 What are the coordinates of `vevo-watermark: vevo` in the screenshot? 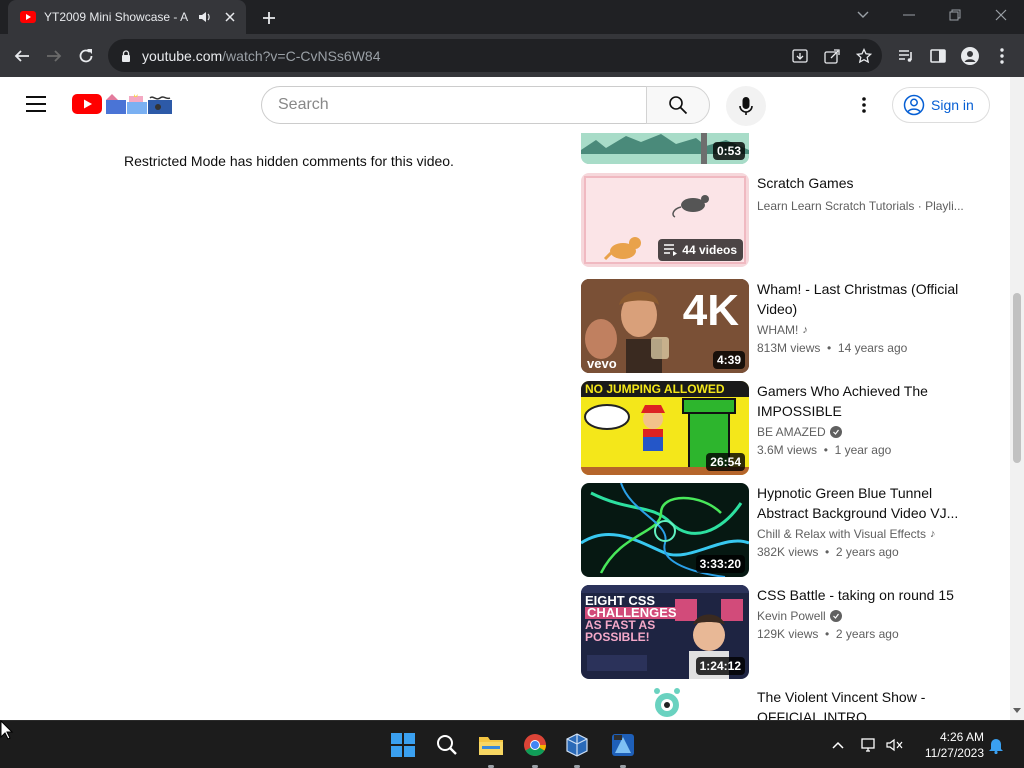 It's located at (602, 363).